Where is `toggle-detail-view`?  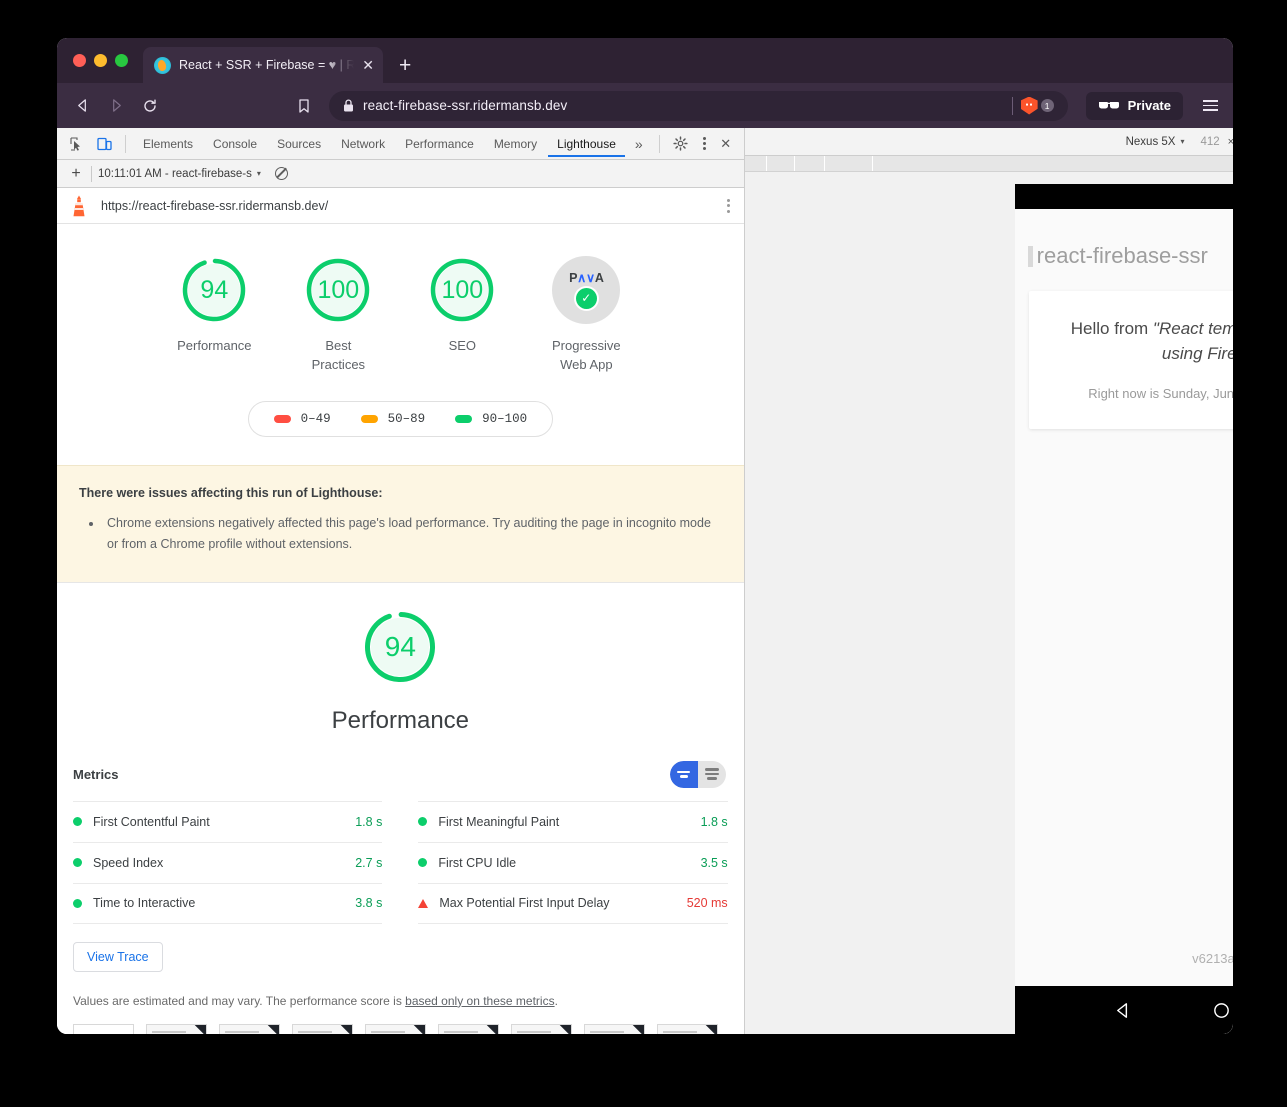 toggle-detail-view is located at coordinates (712, 774).